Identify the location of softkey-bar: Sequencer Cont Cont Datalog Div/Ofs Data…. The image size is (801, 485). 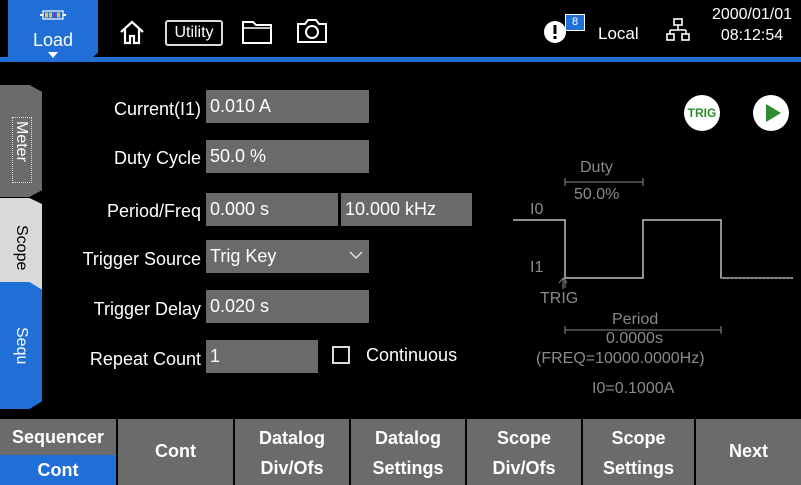
(400, 452).